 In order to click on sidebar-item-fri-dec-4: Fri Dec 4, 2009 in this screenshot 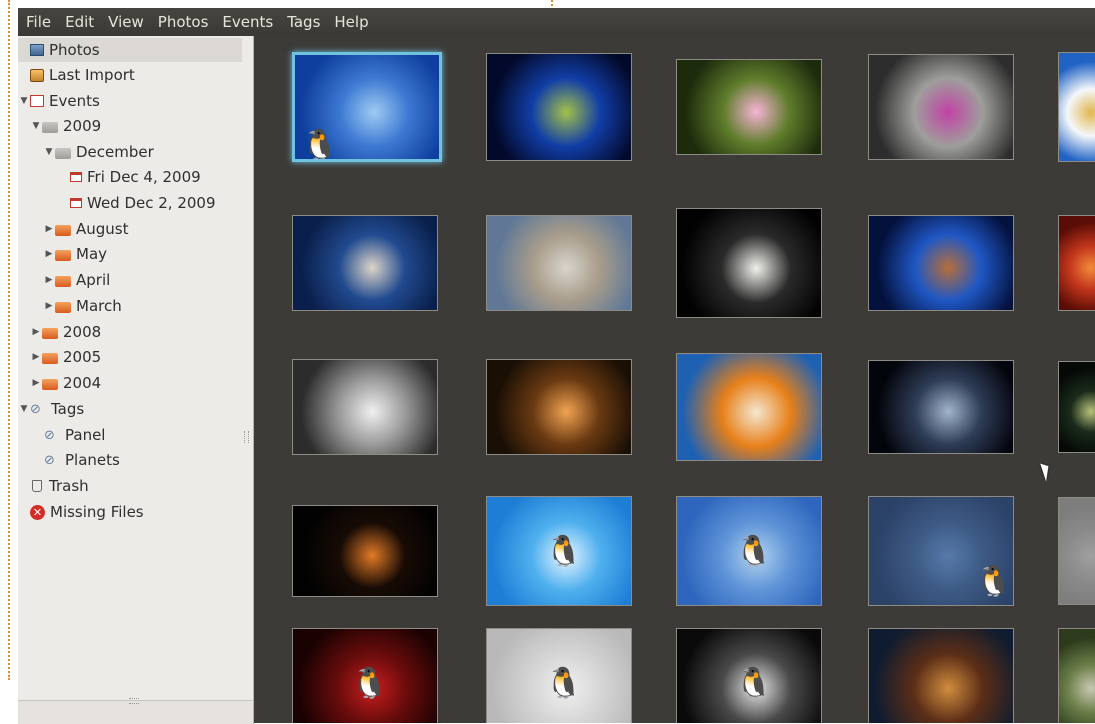, I will do `click(129, 177)`.